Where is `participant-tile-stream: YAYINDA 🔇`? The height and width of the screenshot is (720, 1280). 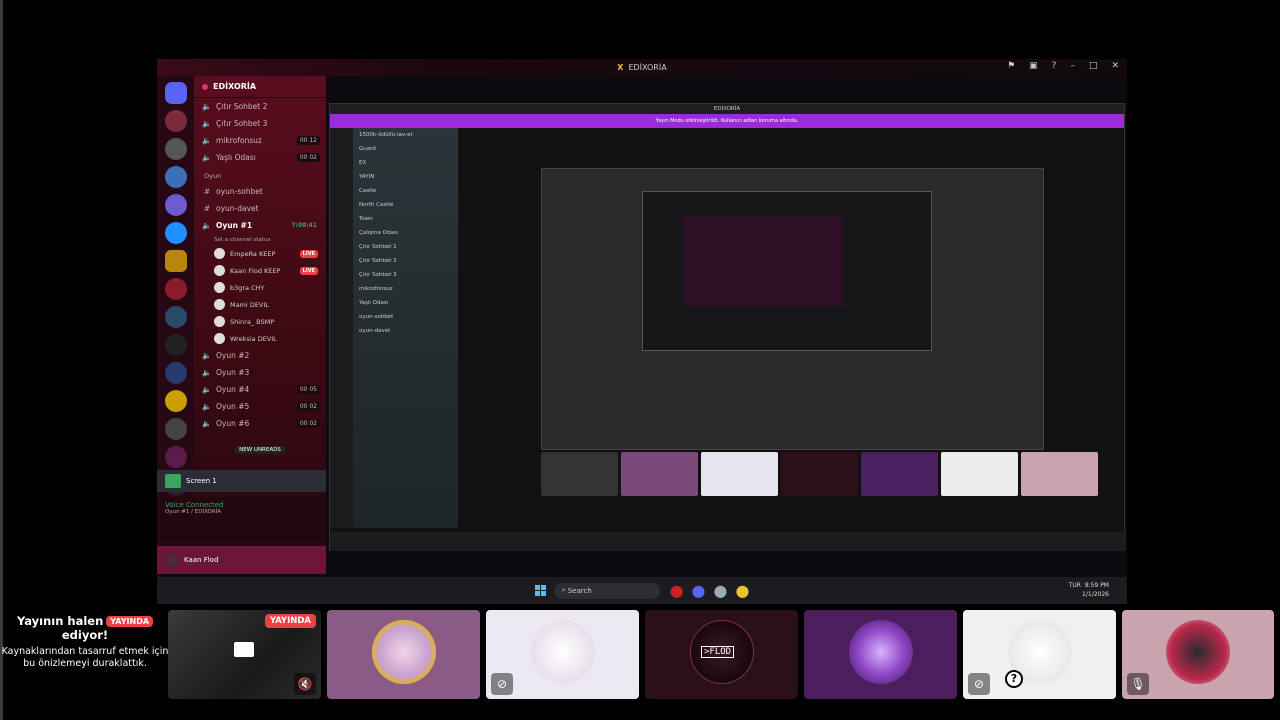 participant-tile-stream: YAYINDA 🔇 is located at coordinates (244, 654).